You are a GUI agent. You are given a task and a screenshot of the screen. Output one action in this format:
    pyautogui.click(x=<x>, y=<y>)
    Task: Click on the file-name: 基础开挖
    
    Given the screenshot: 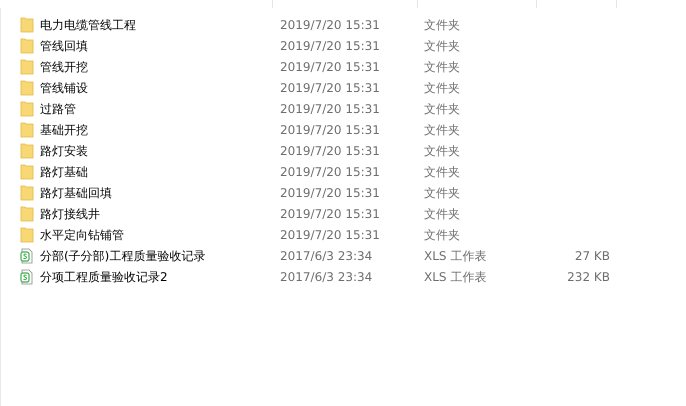 What is the action you would take?
    pyautogui.click(x=64, y=129)
    